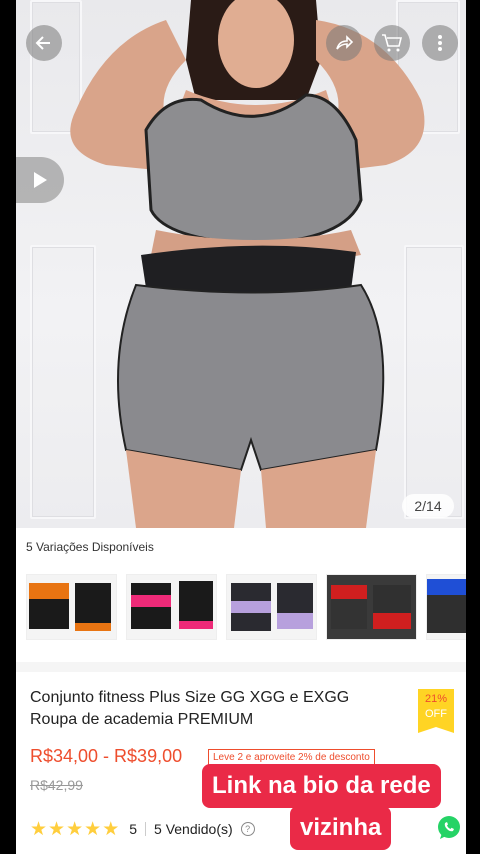 The height and width of the screenshot is (854, 480). I want to click on discount-off-label: OFF, so click(436, 714).